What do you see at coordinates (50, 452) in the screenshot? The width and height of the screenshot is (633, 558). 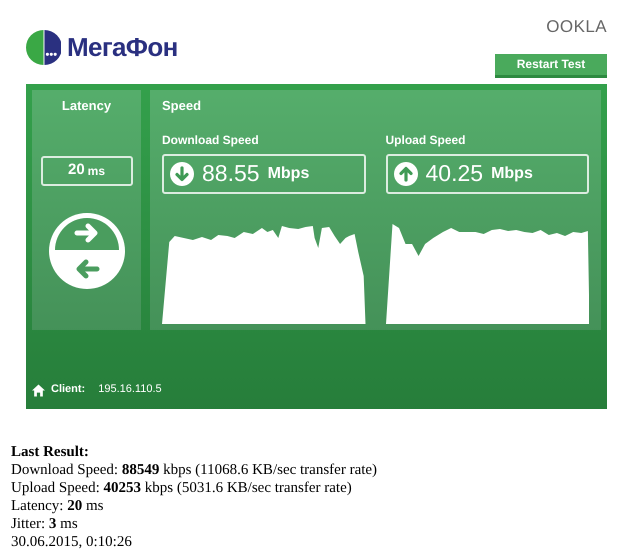 I see `result-title: Last Result:` at bounding box center [50, 452].